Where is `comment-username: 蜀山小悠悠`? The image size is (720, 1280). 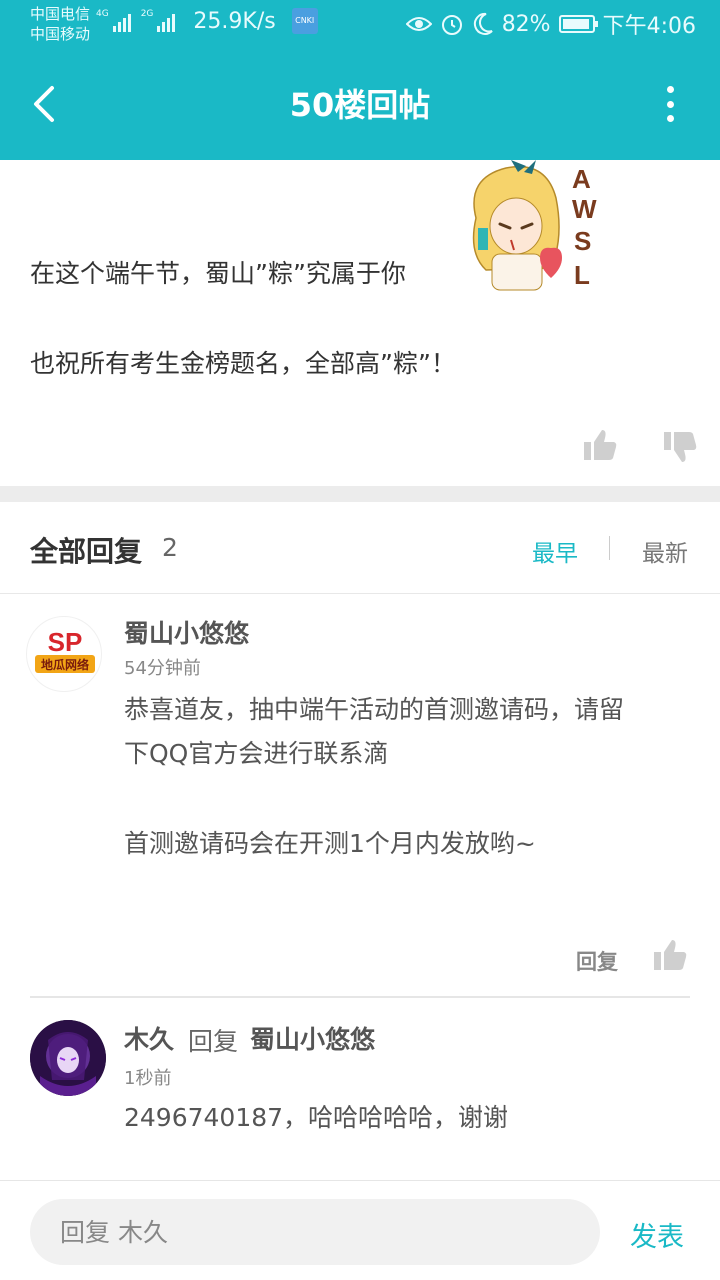
comment-username: 蜀山小悠悠 is located at coordinates (186, 632).